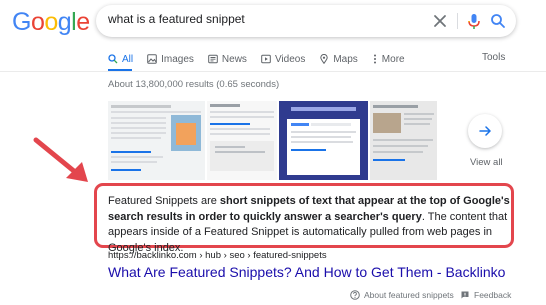 Image resolution: width=546 pixels, height=305 pixels. Describe the element at coordinates (83, 22) in the screenshot. I see `logo-letter: e` at that location.